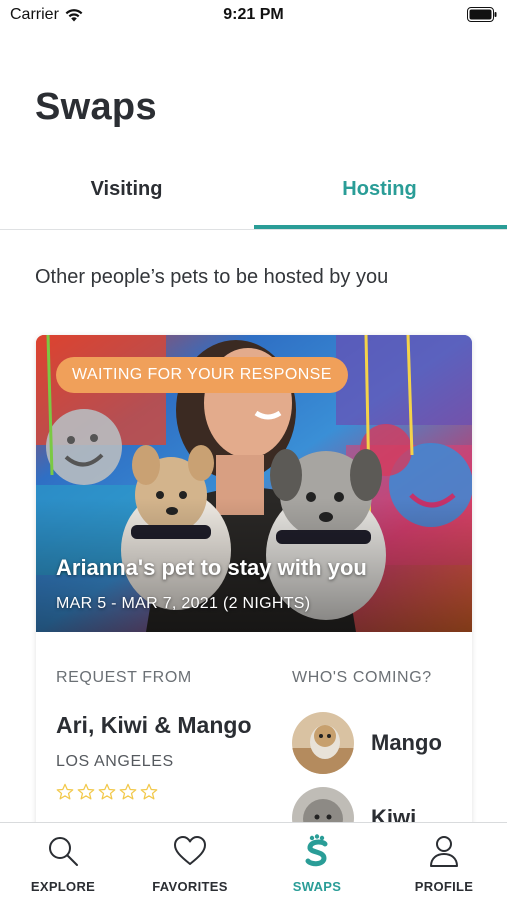 This screenshot has height=900, width=507. Describe the element at coordinates (482, 14) in the screenshot. I see `battery-icon` at that location.